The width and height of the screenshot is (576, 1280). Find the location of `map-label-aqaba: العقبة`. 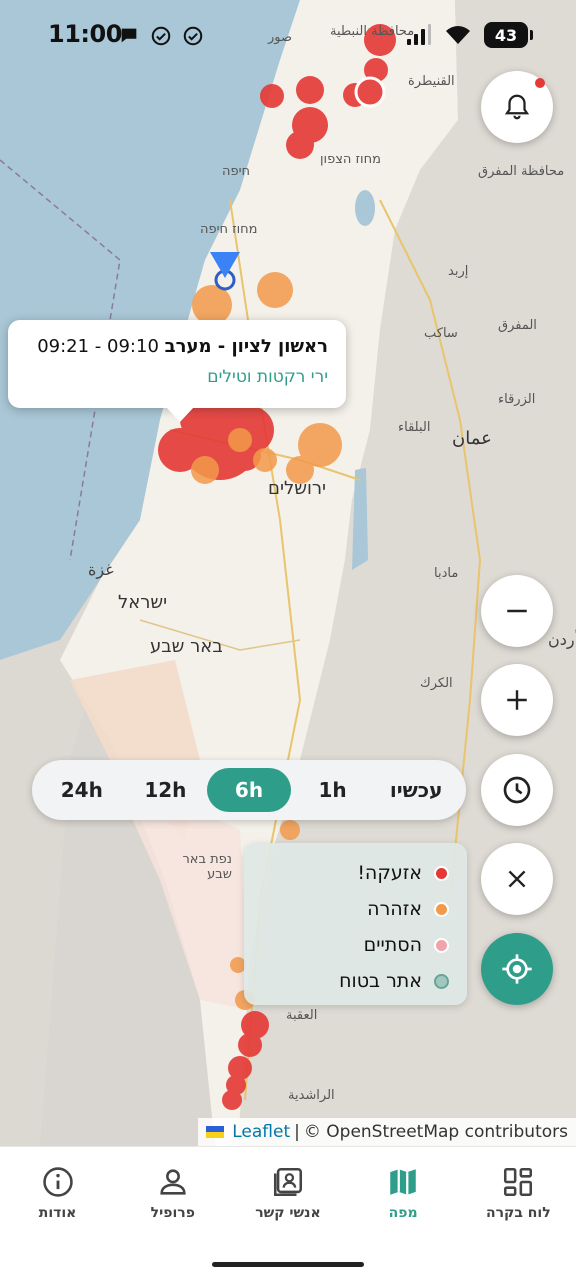

map-label-aqaba: العقبة is located at coordinates (302, 1015).